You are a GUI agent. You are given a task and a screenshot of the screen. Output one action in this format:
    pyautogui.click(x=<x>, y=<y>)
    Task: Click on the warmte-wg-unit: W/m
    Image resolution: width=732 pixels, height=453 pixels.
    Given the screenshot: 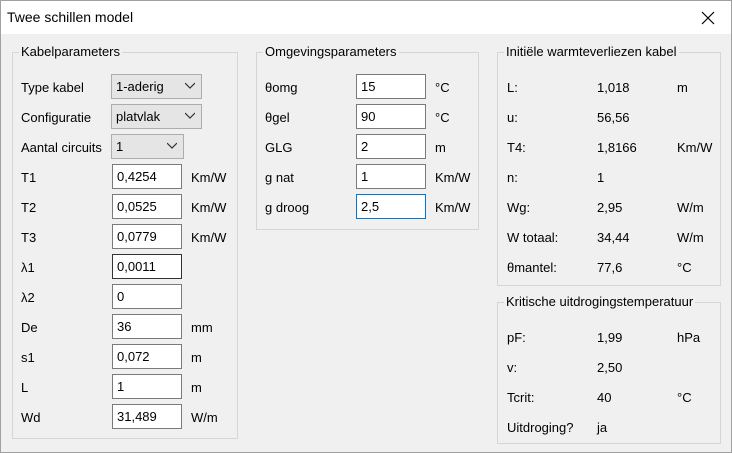 What is the action you would take?
    pyautogui.click(x=690, y=207)
    